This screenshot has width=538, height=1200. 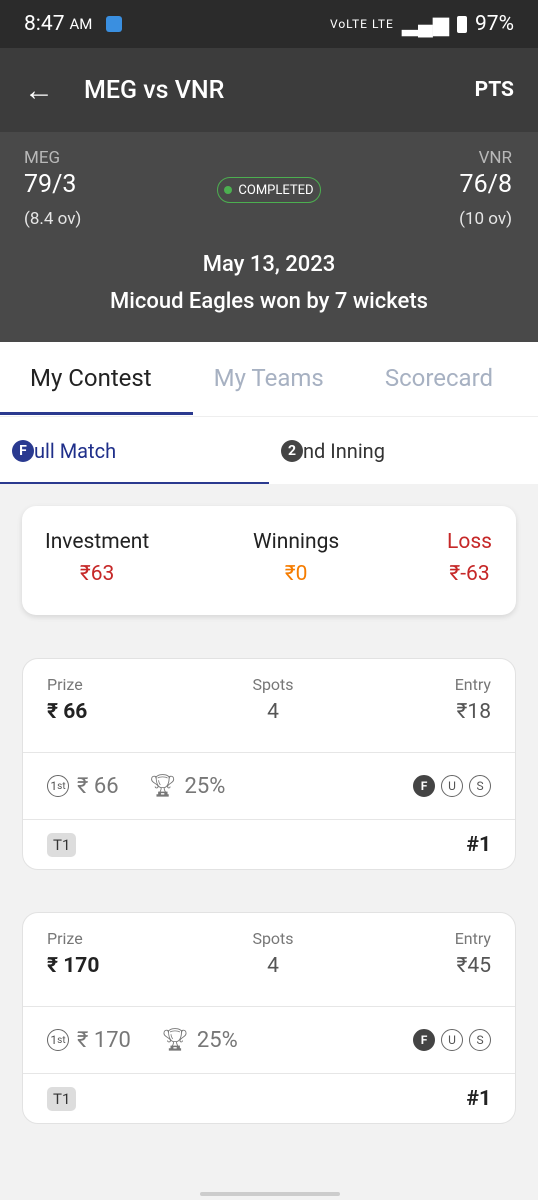 What do you see at coordinates (269, 301) in the screenshot?
I see `match-result: Micoud Eagles won by 7 wickets` at bounding box center [269, 301].